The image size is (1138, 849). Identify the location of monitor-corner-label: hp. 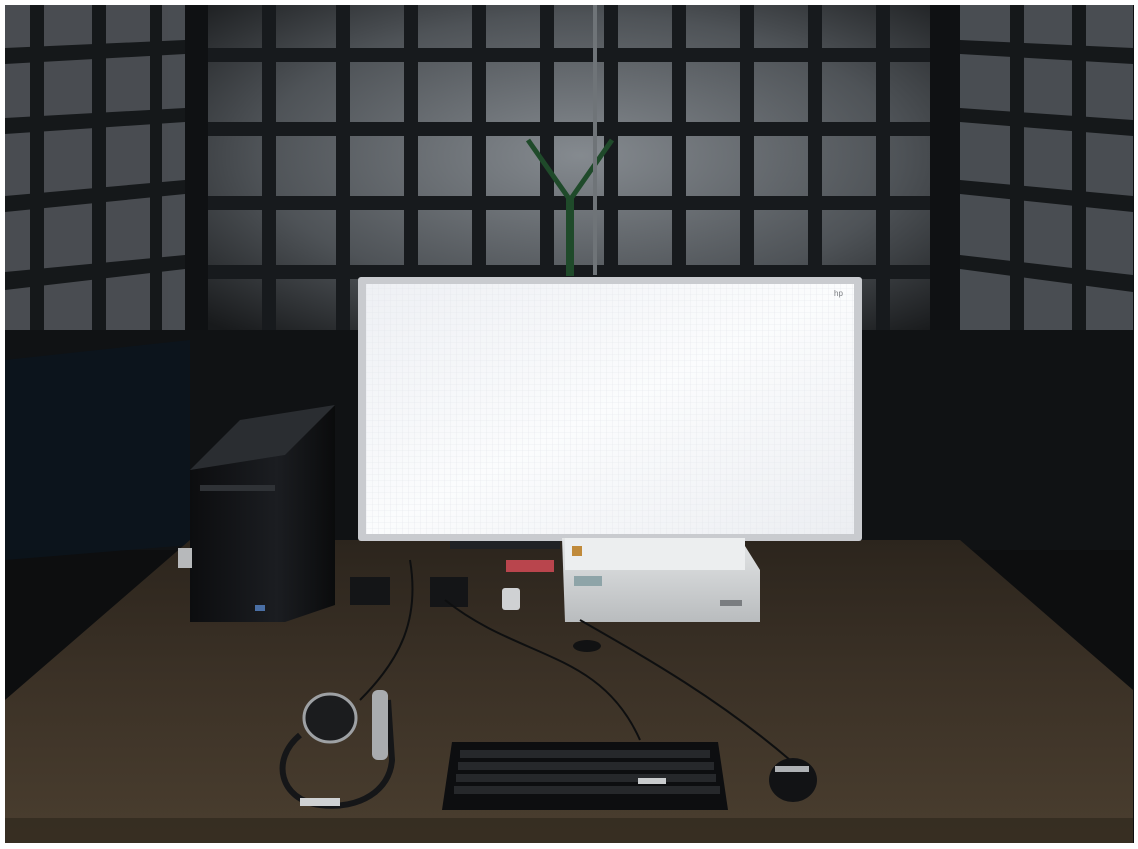
(838, 293).